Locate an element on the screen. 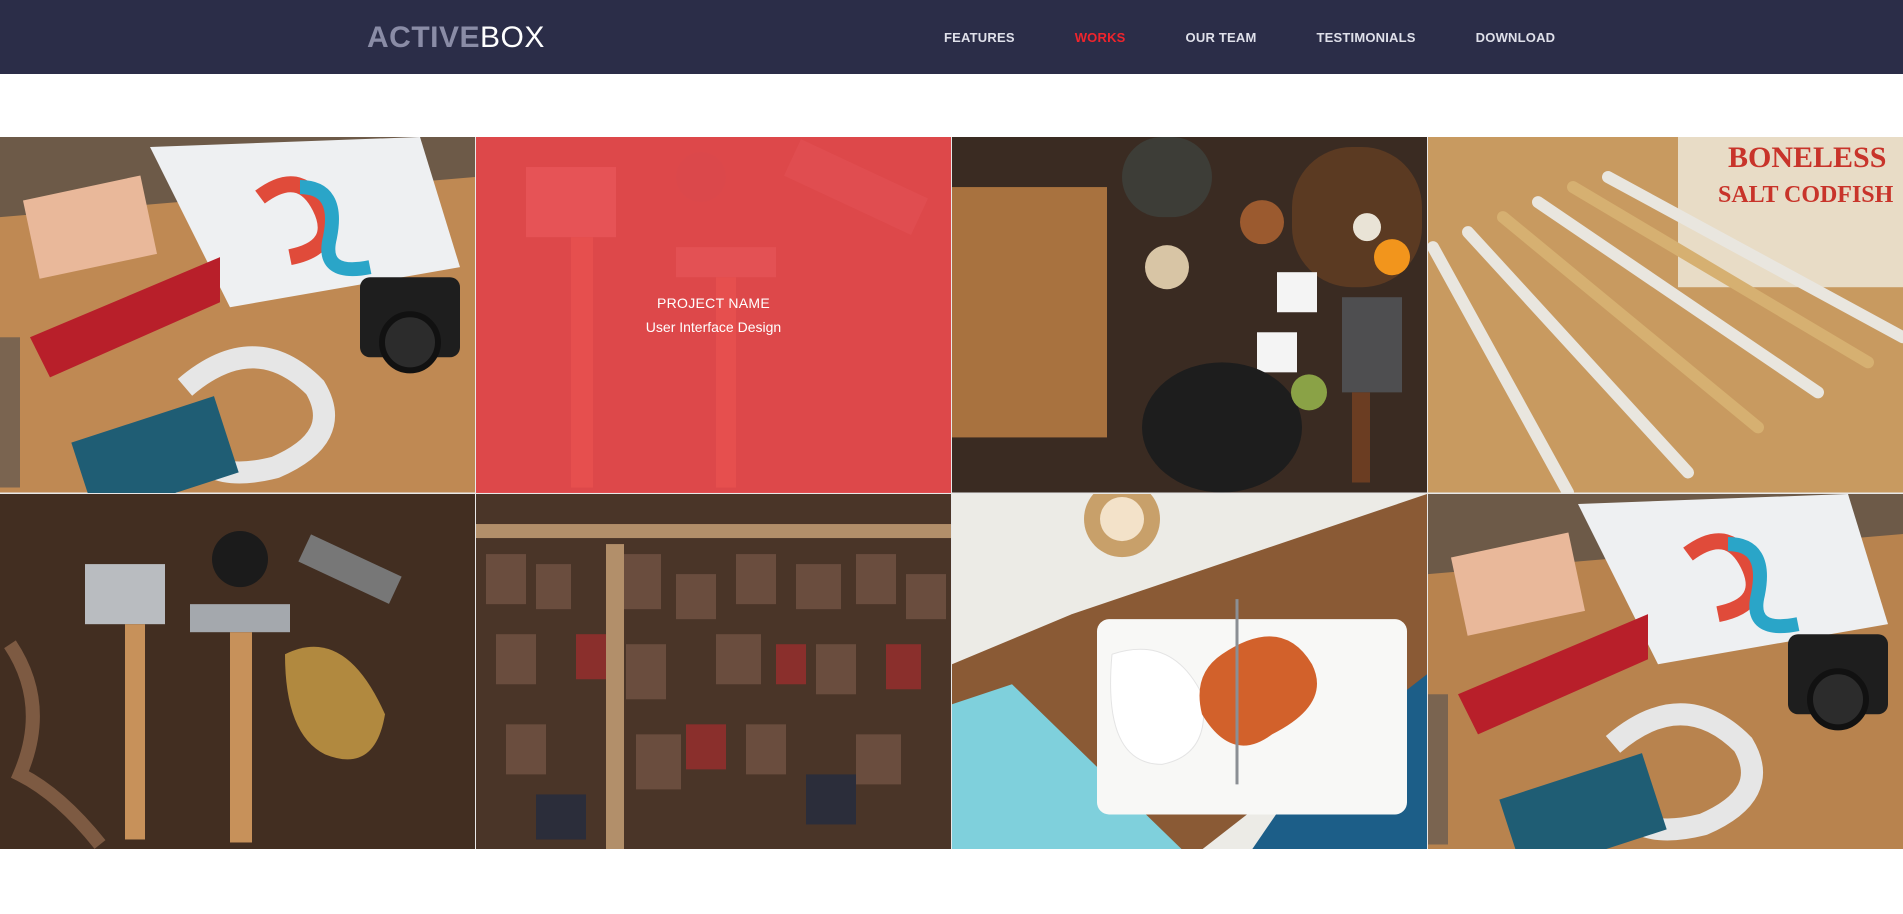 The width and height of the screenshot is (1903, 914). svg-text: SALT CODFISH is located at coordinates (1806, 195).